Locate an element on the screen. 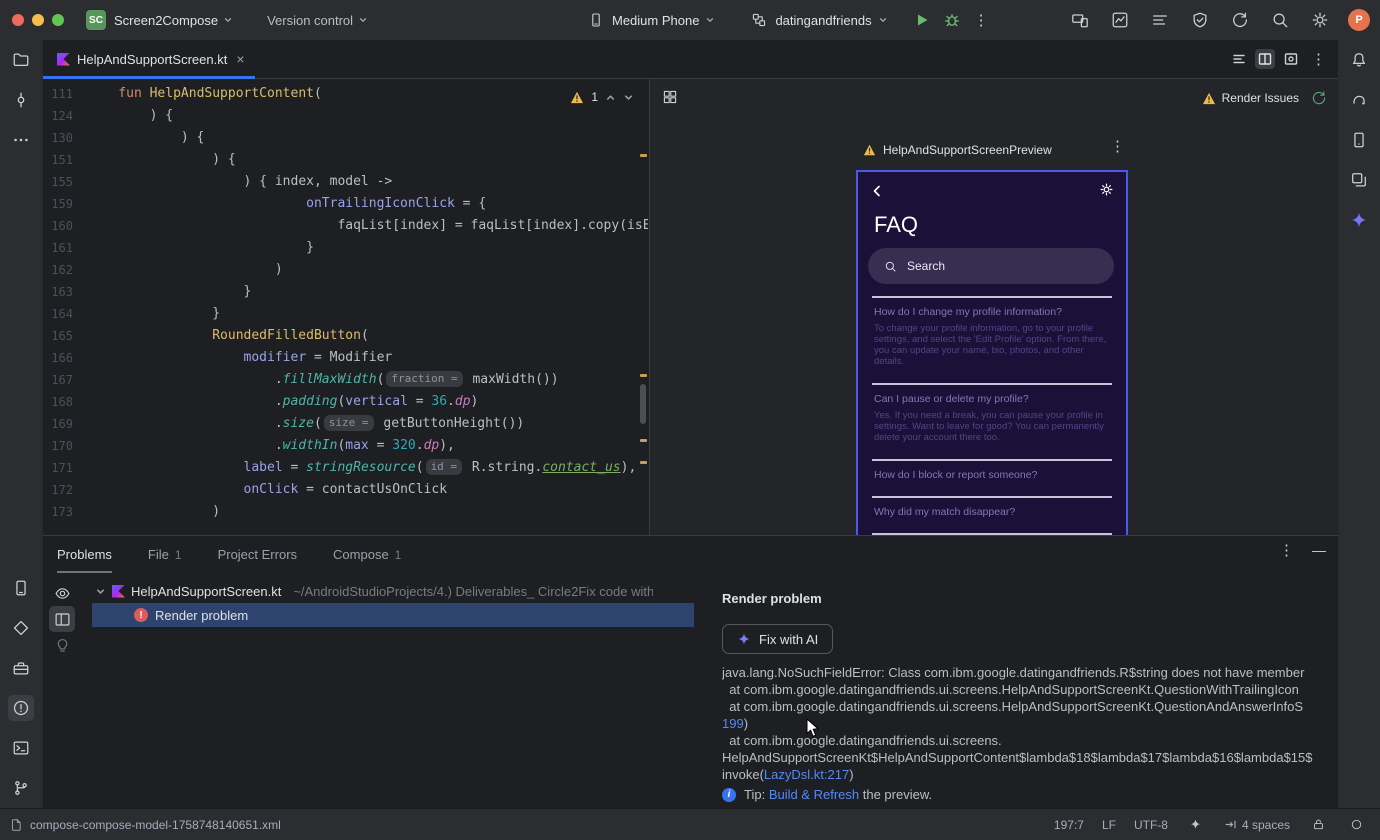 This screenshot has height=840, width=1380. window-minimize-button is located at coordinates (38, 20).